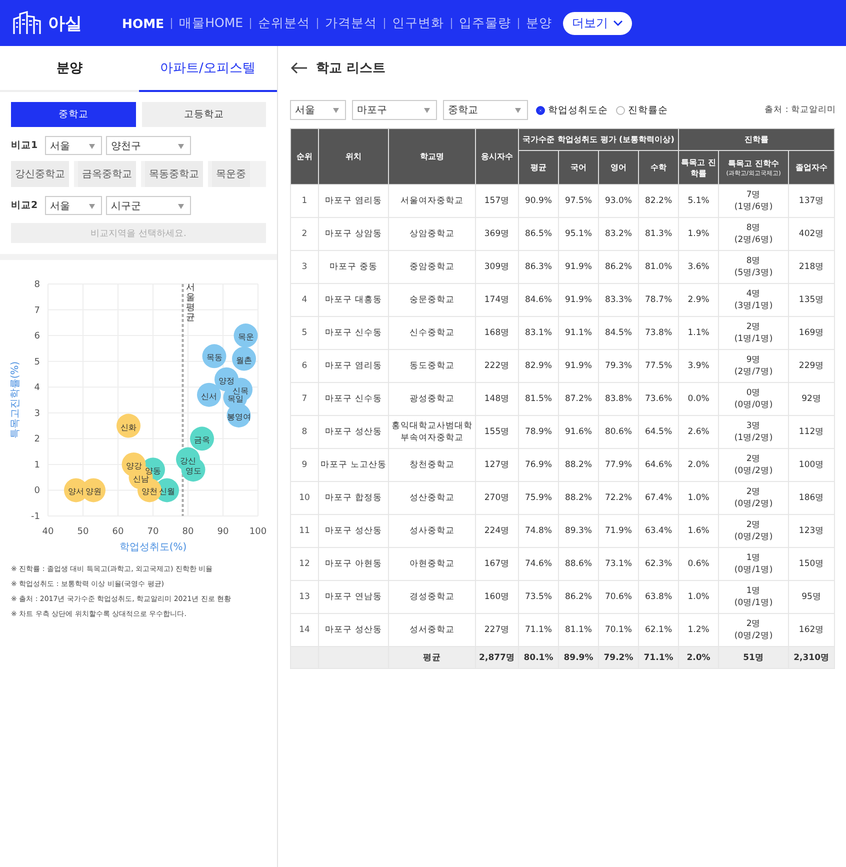 This screenshot has height=867, width=846. What do you see at coordinates (538, 201) in the screenshot?
I see `table-cell: 90.9%` at bounding box center [538, 201].